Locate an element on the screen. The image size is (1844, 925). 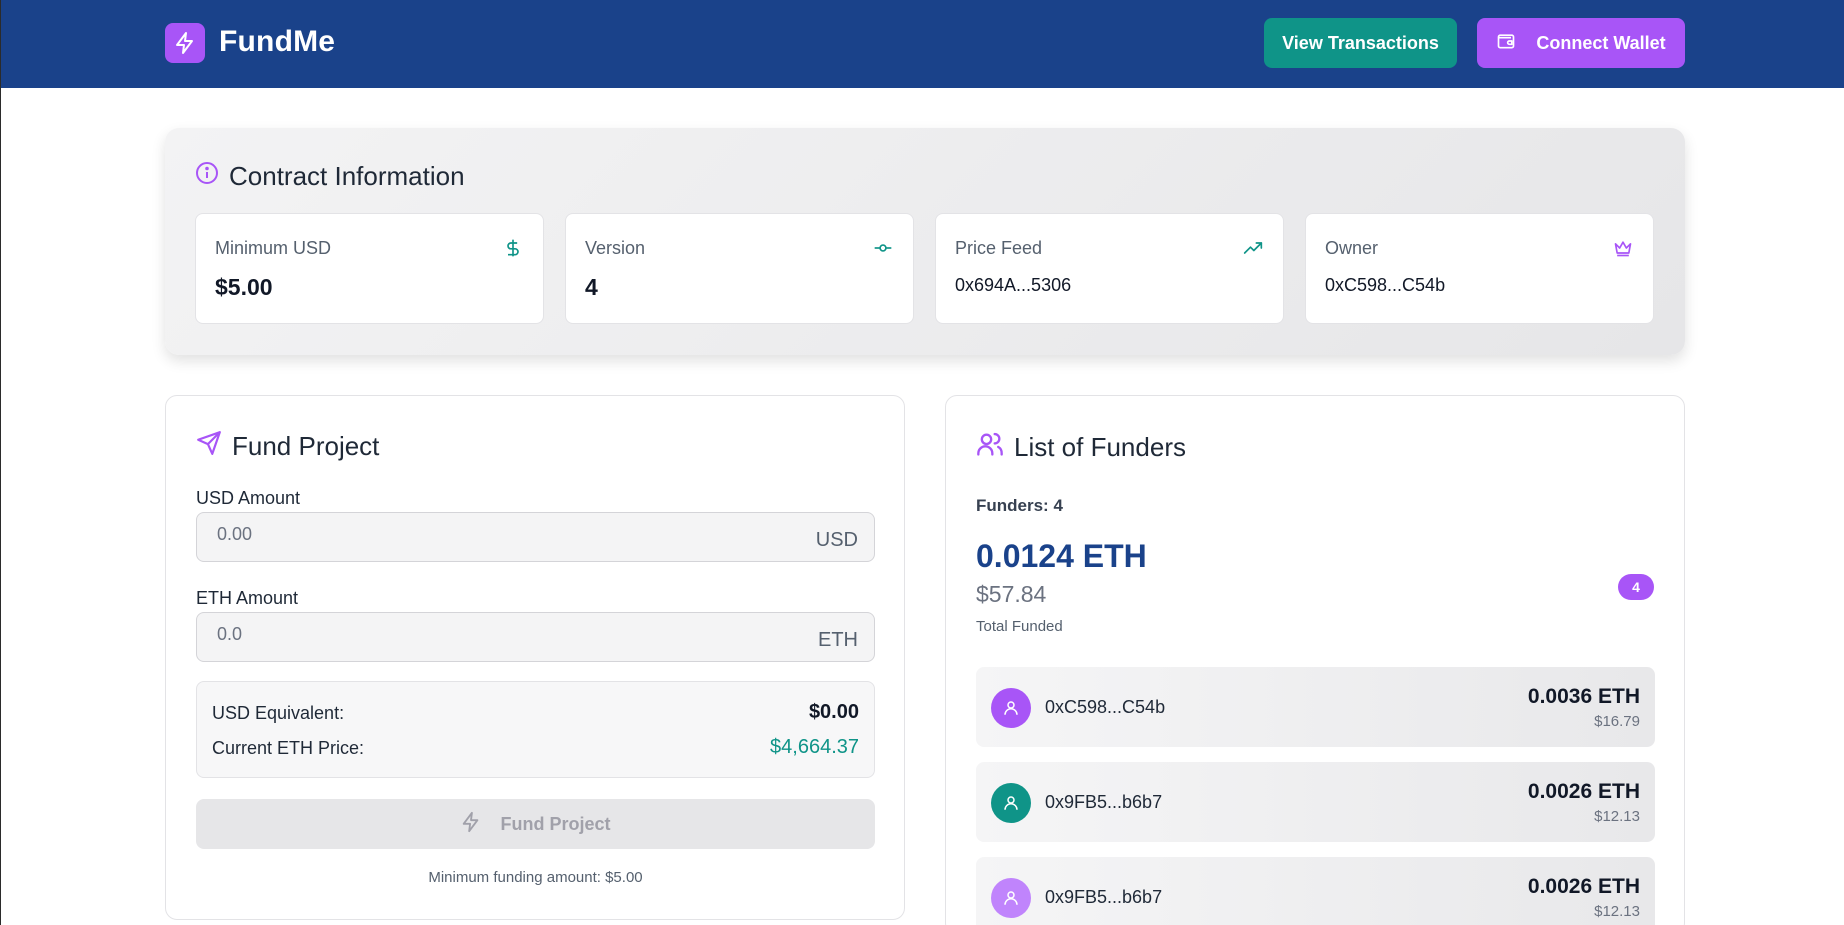
funders-count: Funders: 4 is located at coordinates (1019, 505).